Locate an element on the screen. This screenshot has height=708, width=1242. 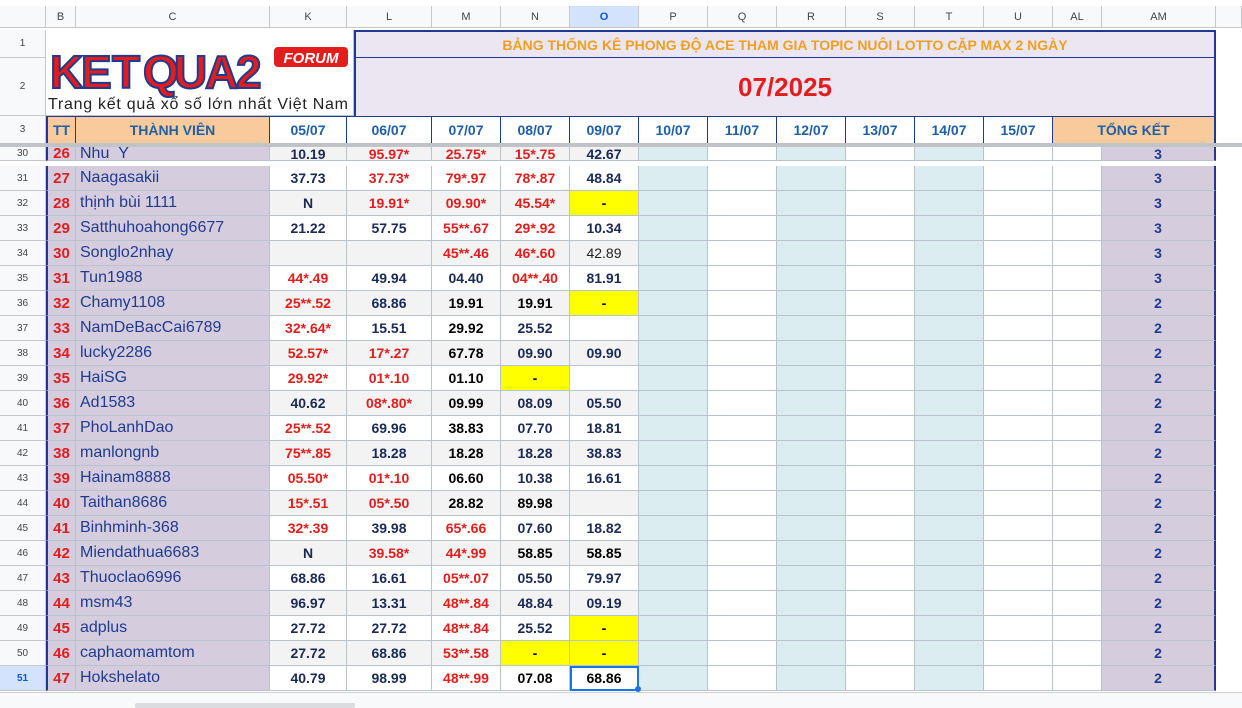
header-tt: TT is located at coordinates (61, 130).